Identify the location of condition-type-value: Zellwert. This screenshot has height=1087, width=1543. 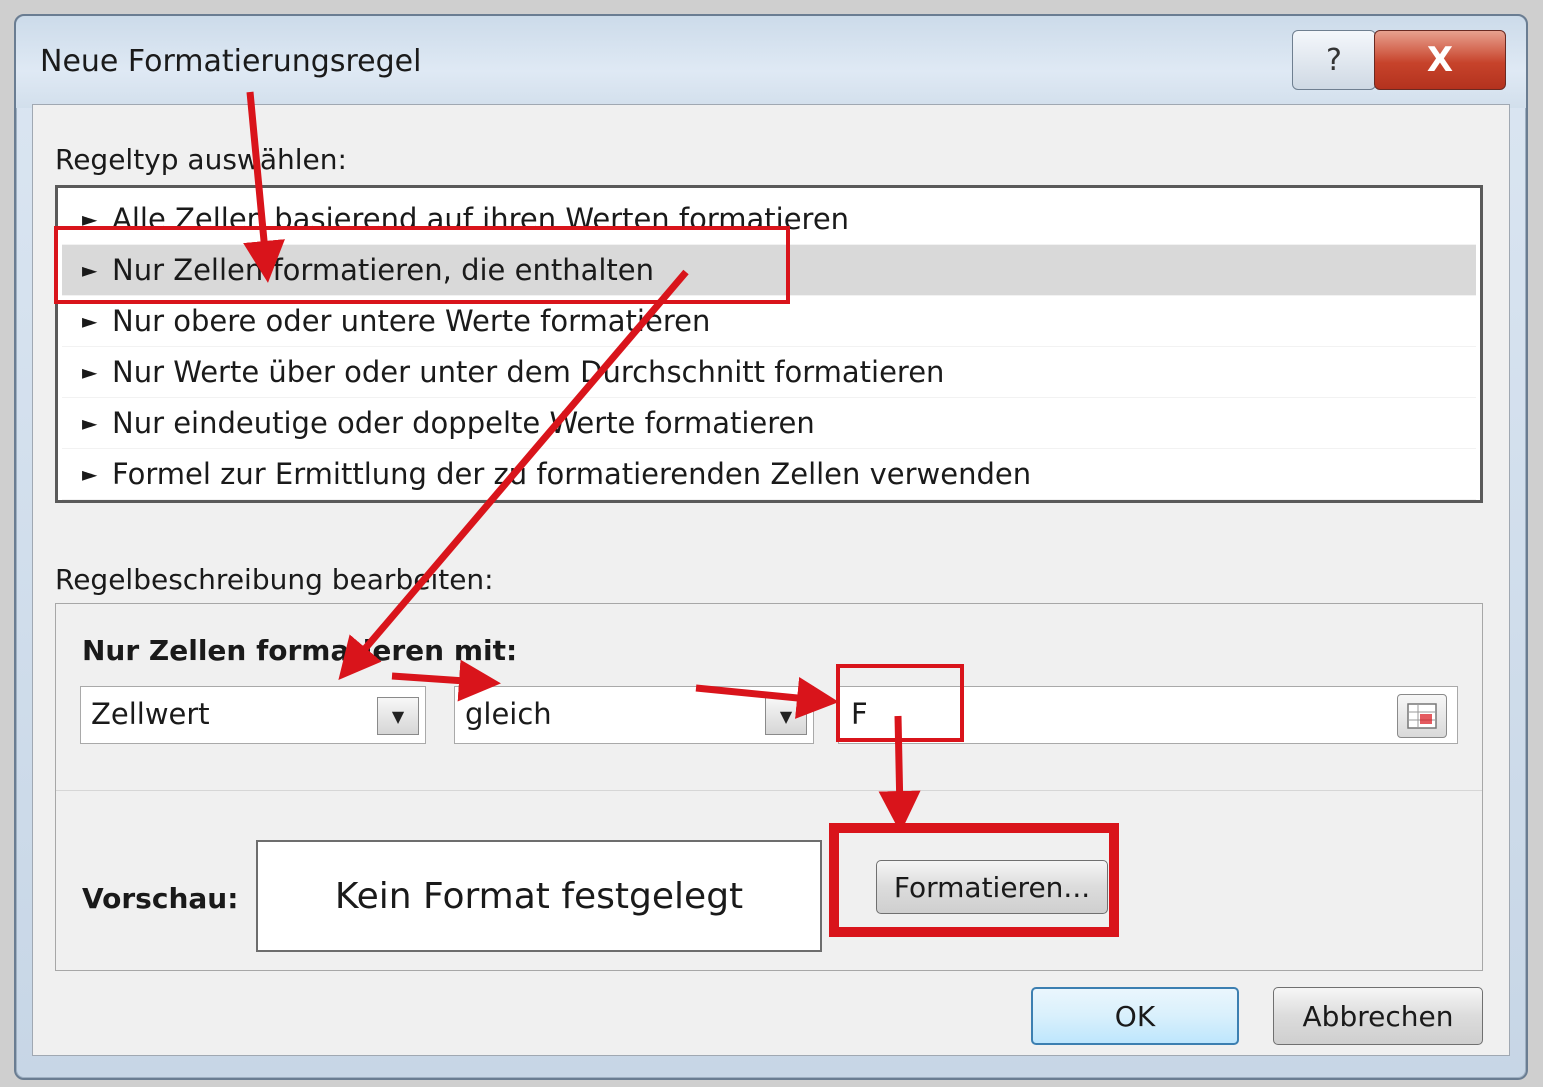
(150, 714).